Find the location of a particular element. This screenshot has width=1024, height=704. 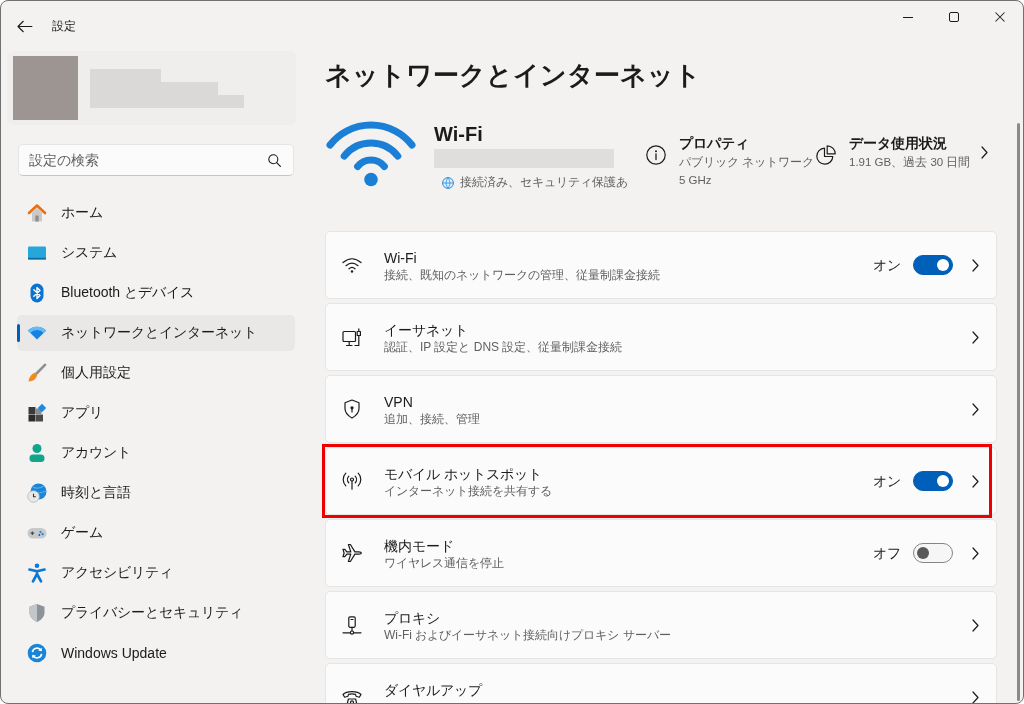

globe-clock-icon is located at coordinates (37, 493).